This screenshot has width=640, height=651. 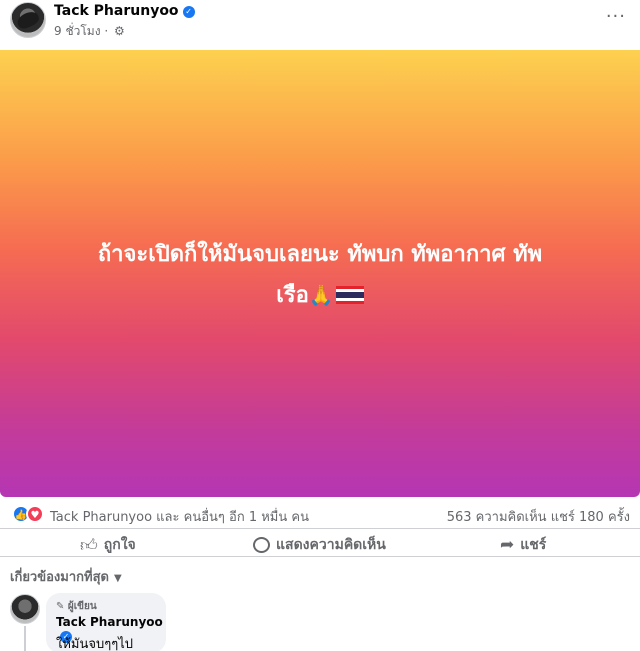 What do you see at coordinates (109, 622) in the screenshot?
I see `commenter-name: Tack Pharunyoo` at bounding box center [109, 622].